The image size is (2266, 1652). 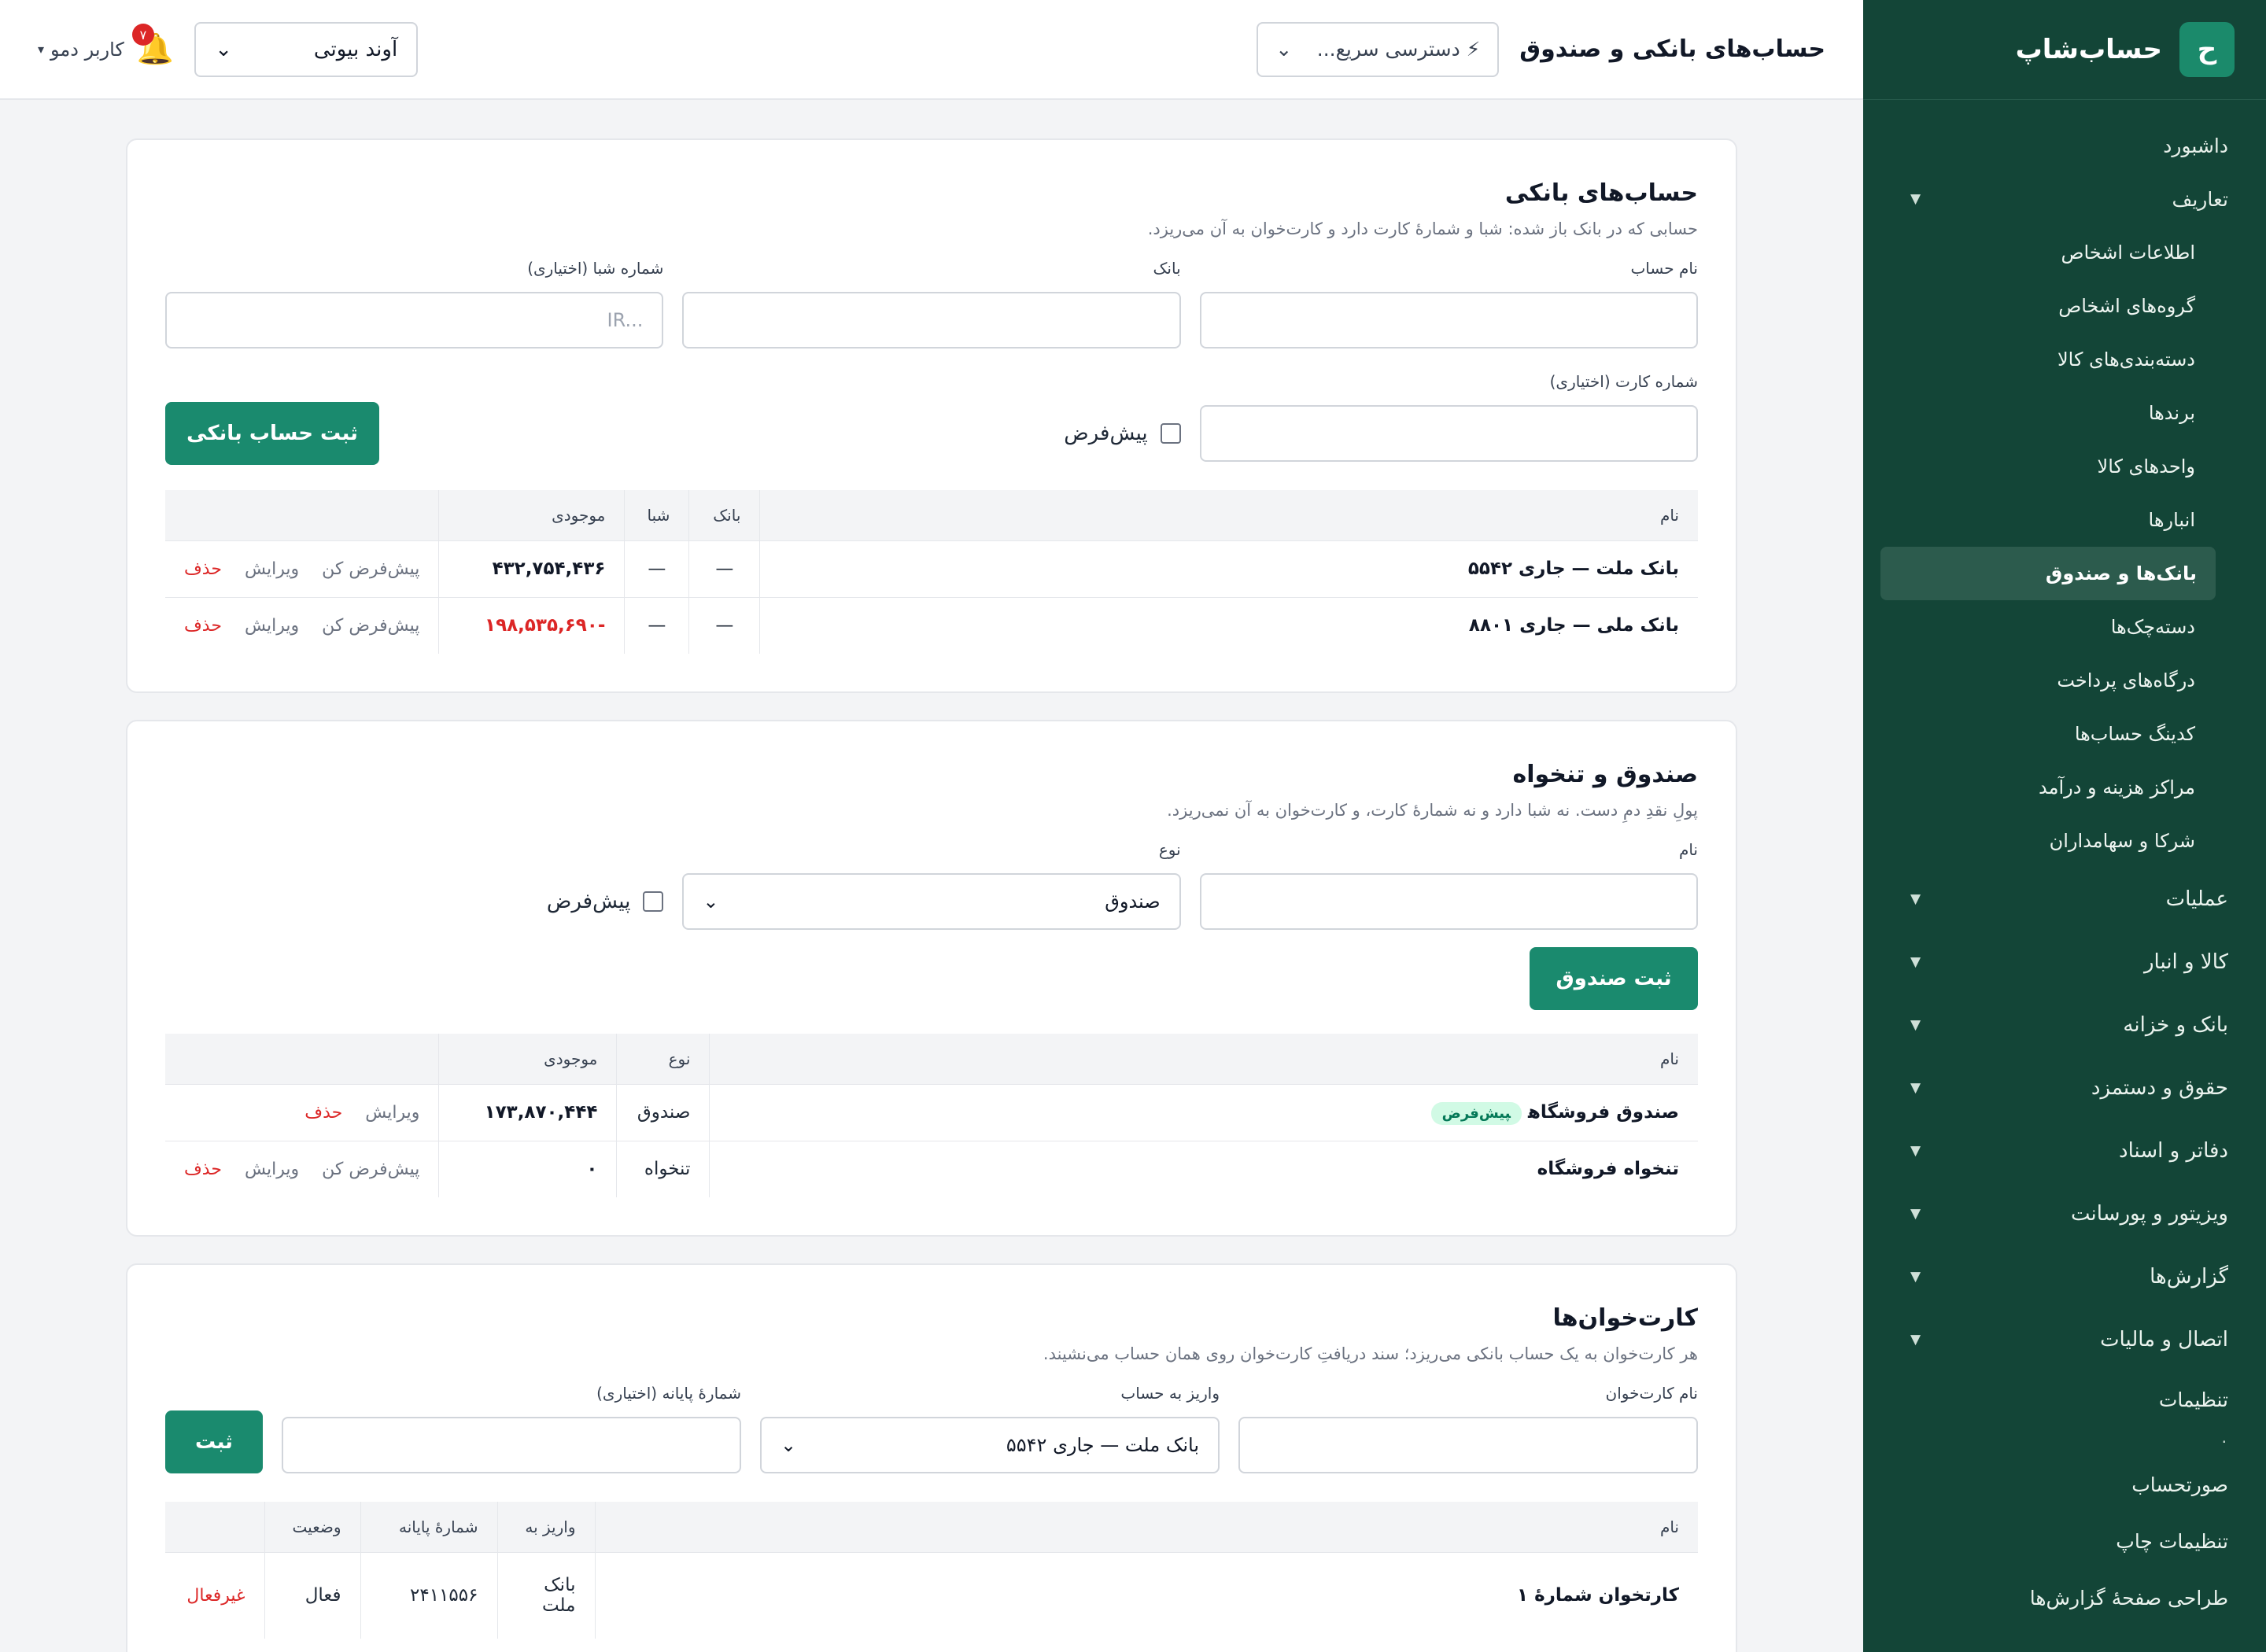 What do you see at coordinates (2149, 1214) in the screenshot?
I see `sidebar-item-label: ویزیتور و پورسانت` at bounding box center [2149, 1214].